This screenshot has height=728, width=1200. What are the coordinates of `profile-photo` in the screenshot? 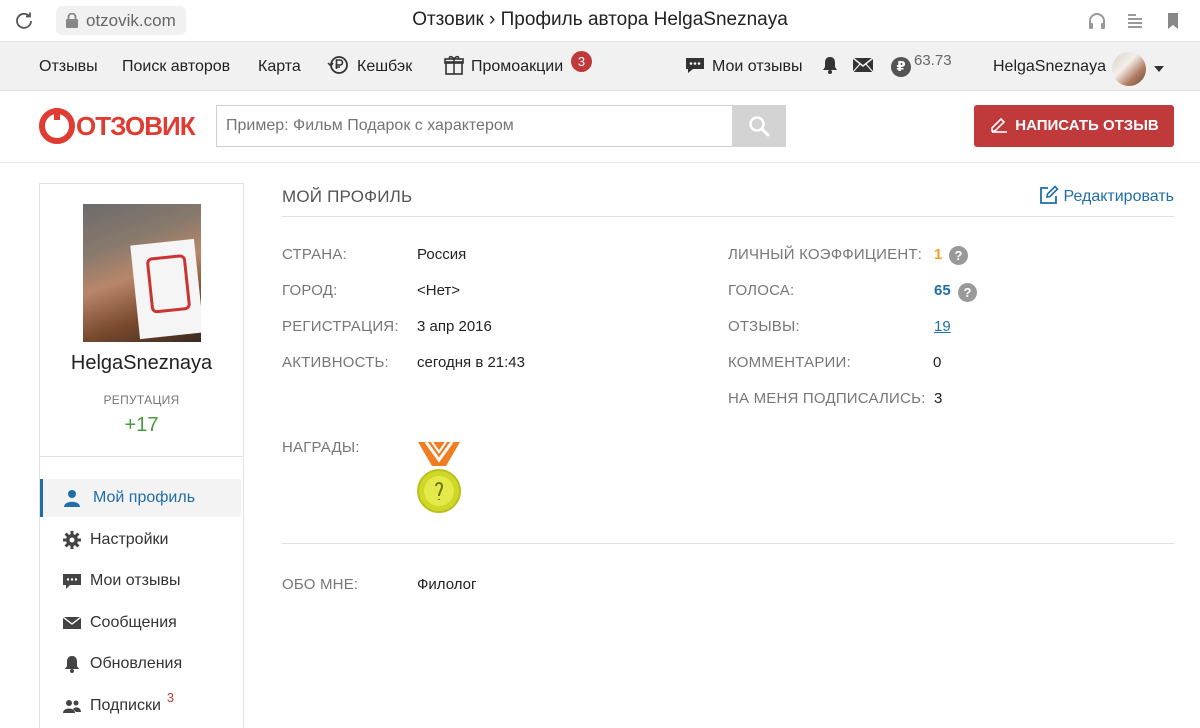 It's located at (142, 273).